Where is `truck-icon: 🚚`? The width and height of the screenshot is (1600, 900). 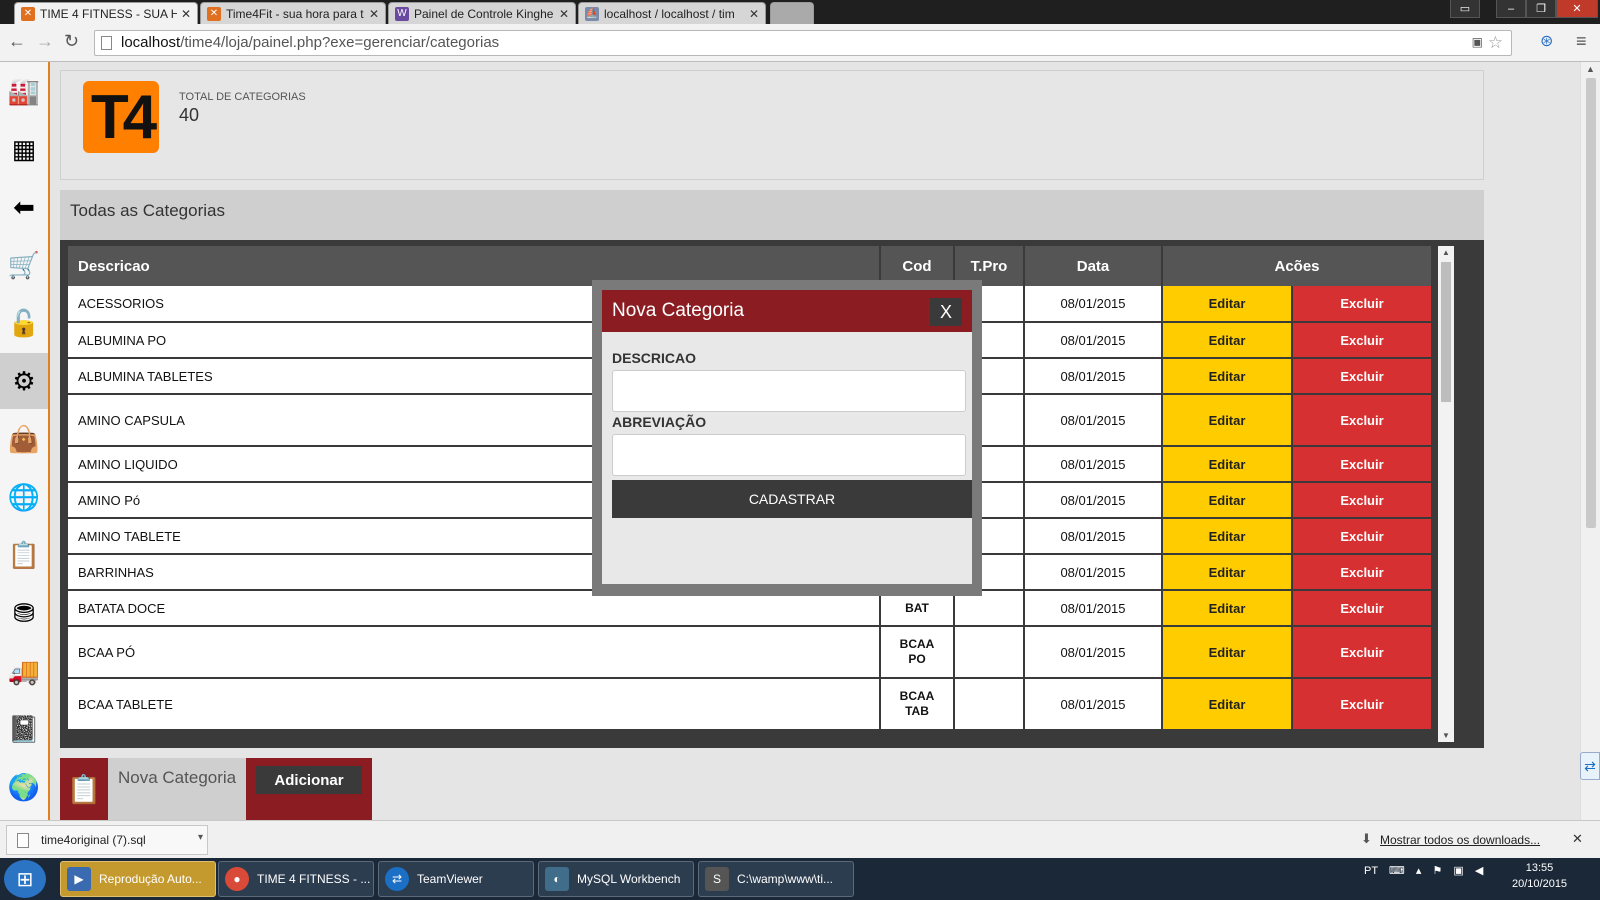
truck-icon: 🚚 is located at coordinates (24, 671).